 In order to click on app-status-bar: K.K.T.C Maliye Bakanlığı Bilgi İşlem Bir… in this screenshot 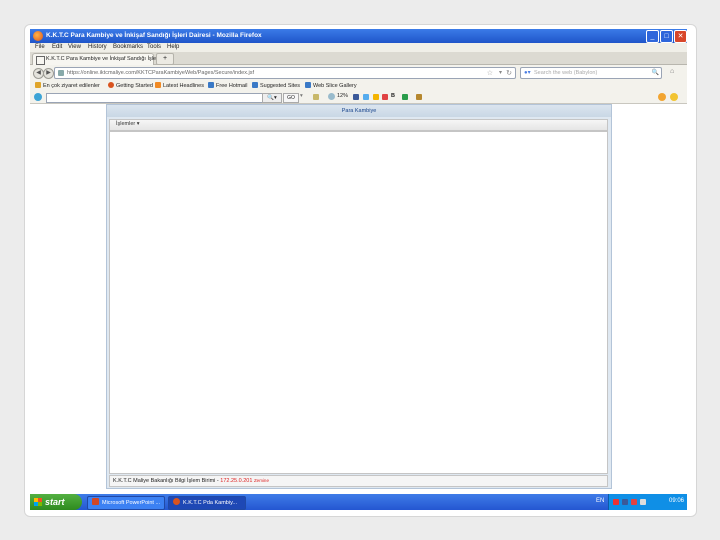, I will do `click(358, 481)`.